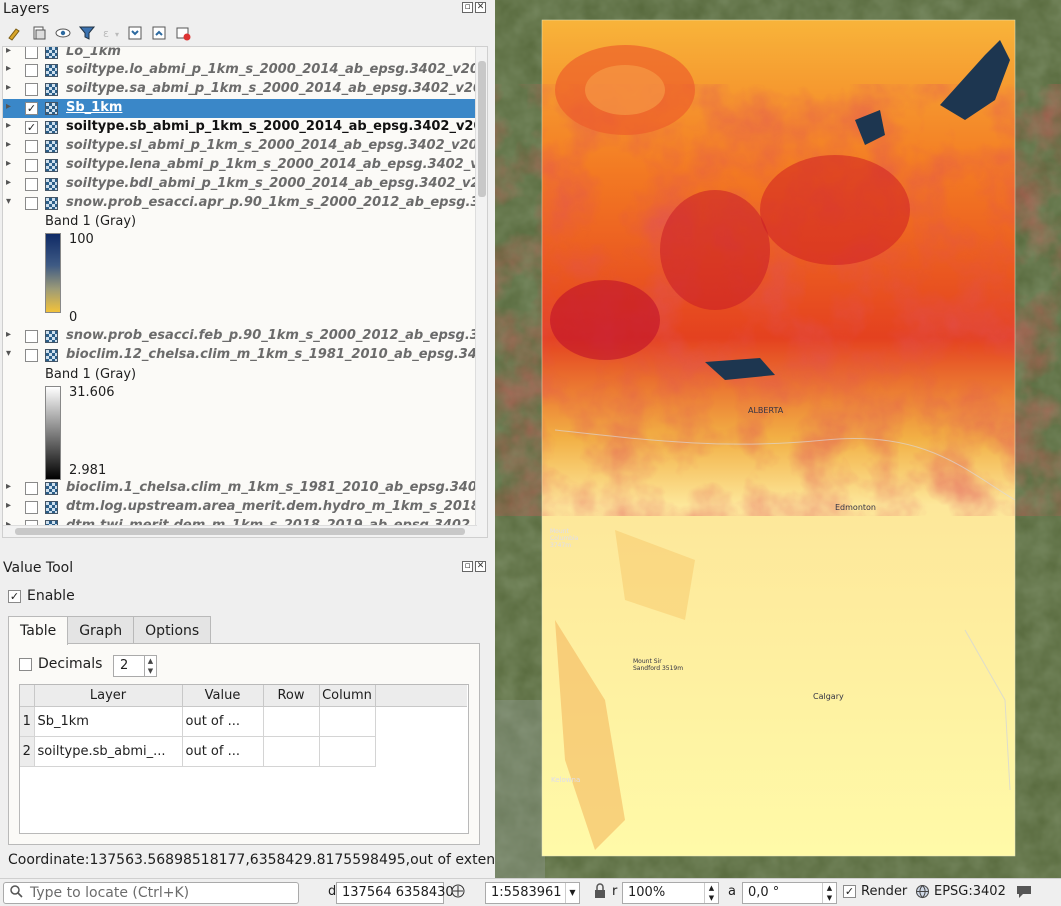 The height and width of the screenshot is (906, 1061). What do you see at coordinates (135, 666) in the screenshot?
I see `decimals-spinbox: 2 ▲ ▼` at bounding box center [135, 666].